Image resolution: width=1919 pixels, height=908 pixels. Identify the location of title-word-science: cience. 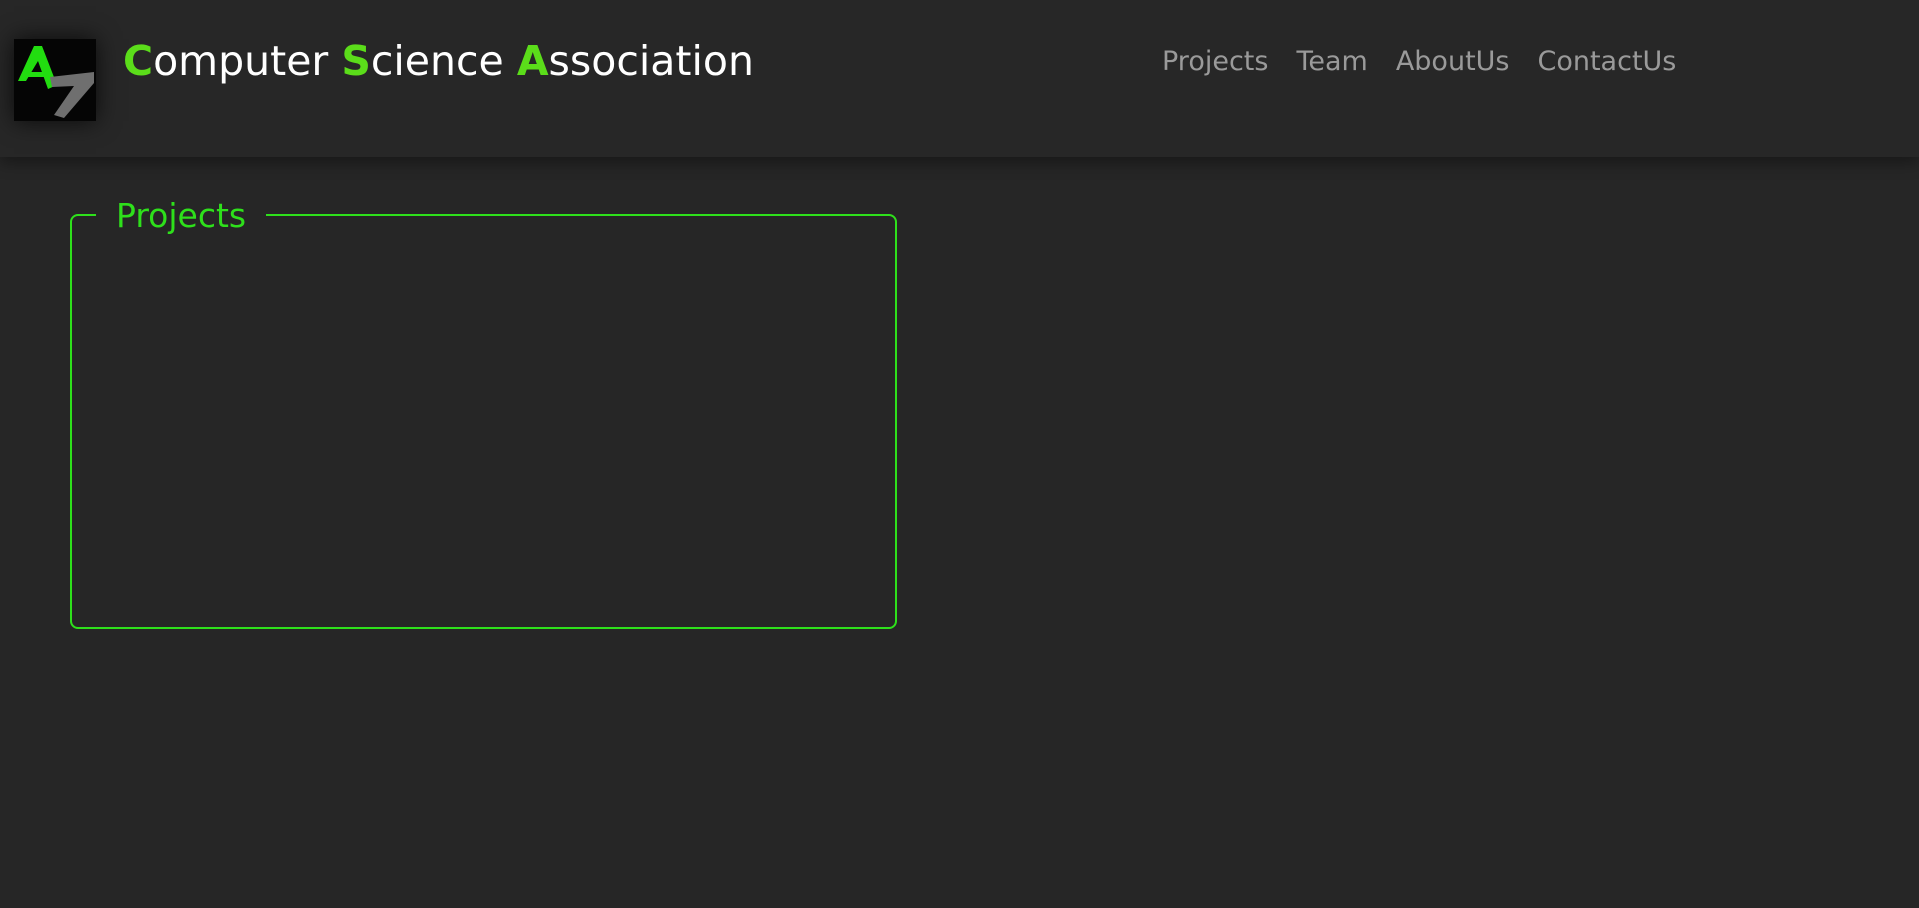
(443, 61).